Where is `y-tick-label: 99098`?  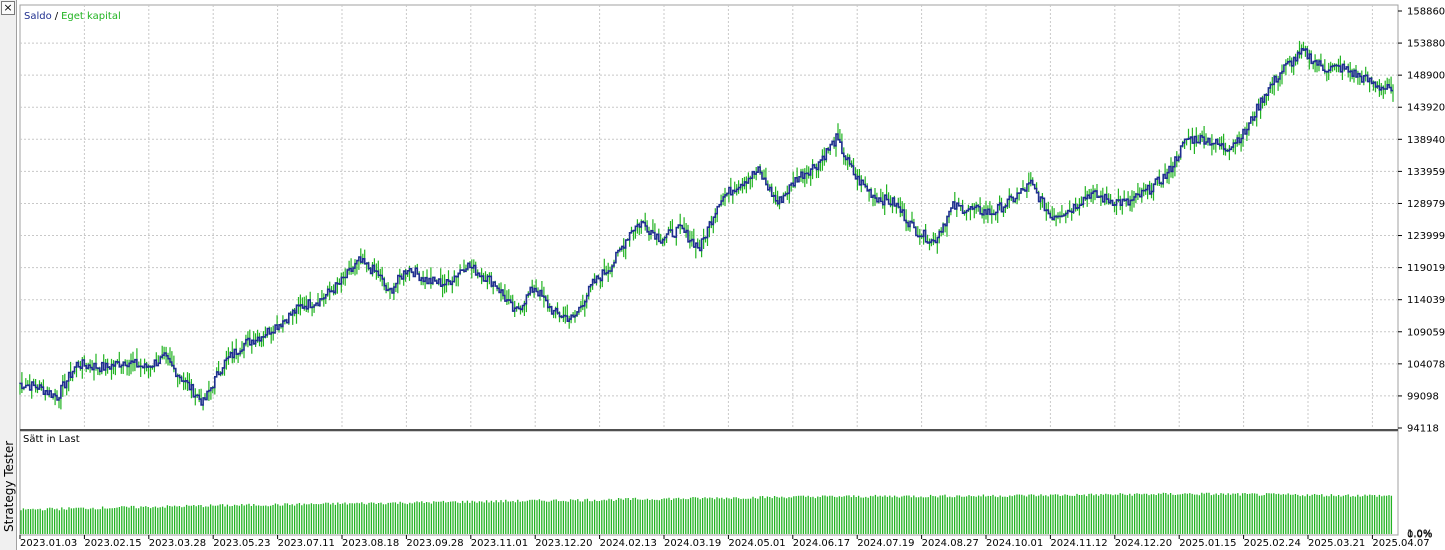 y-tick-label: 99098 is located at coordinates (1423, 396).